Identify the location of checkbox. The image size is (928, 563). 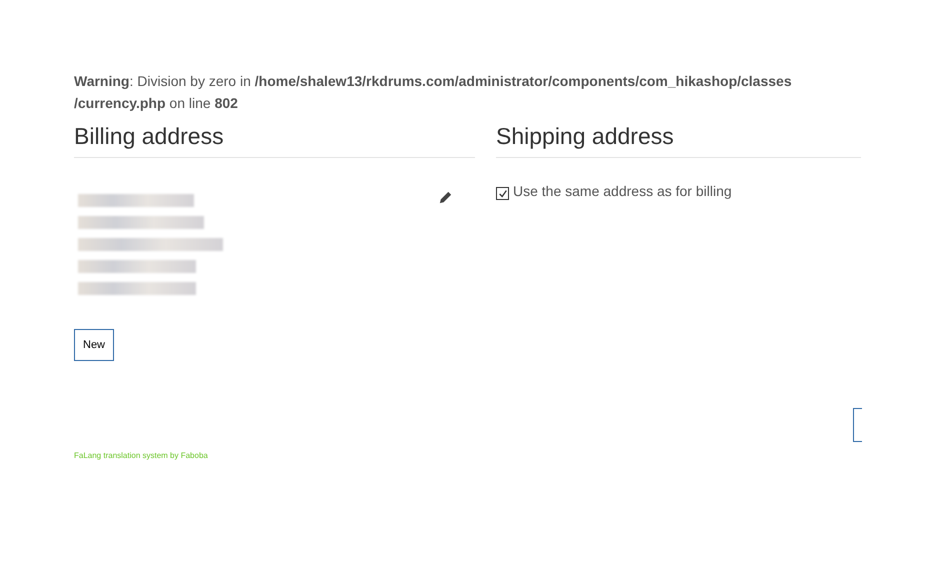
(502, 193).